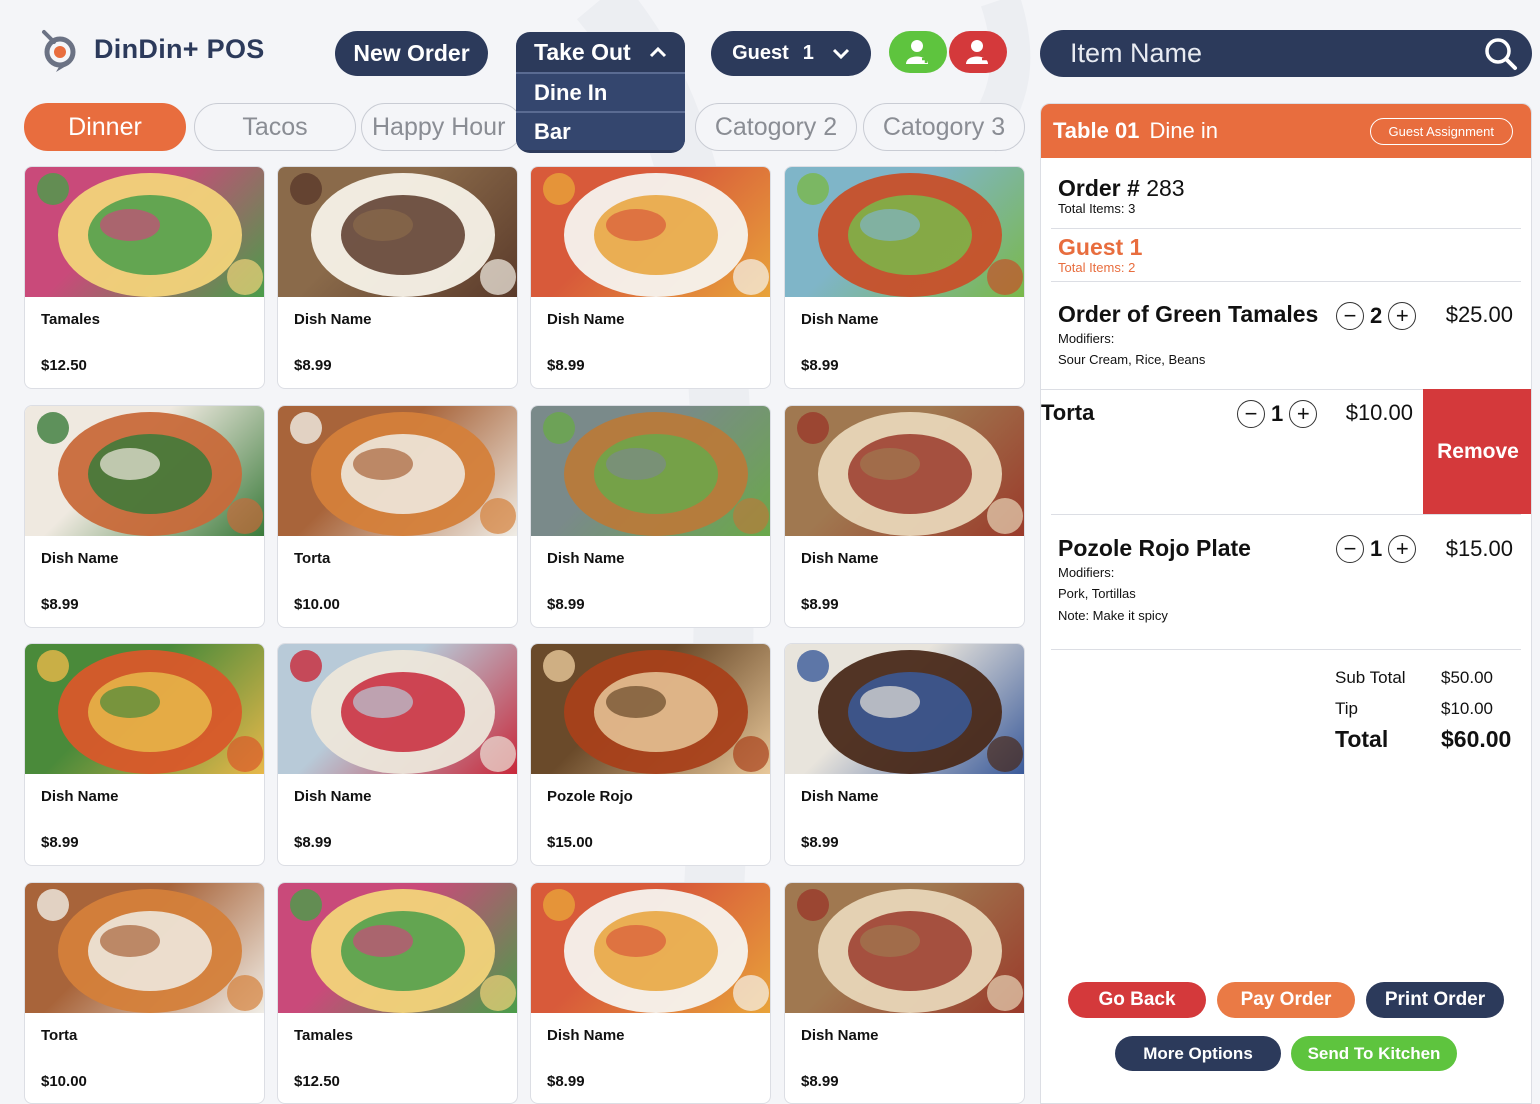 This screenshot has width=1540, height=1104. I want to click on order-total-items: Total Items: 3, so click(1097, 208).